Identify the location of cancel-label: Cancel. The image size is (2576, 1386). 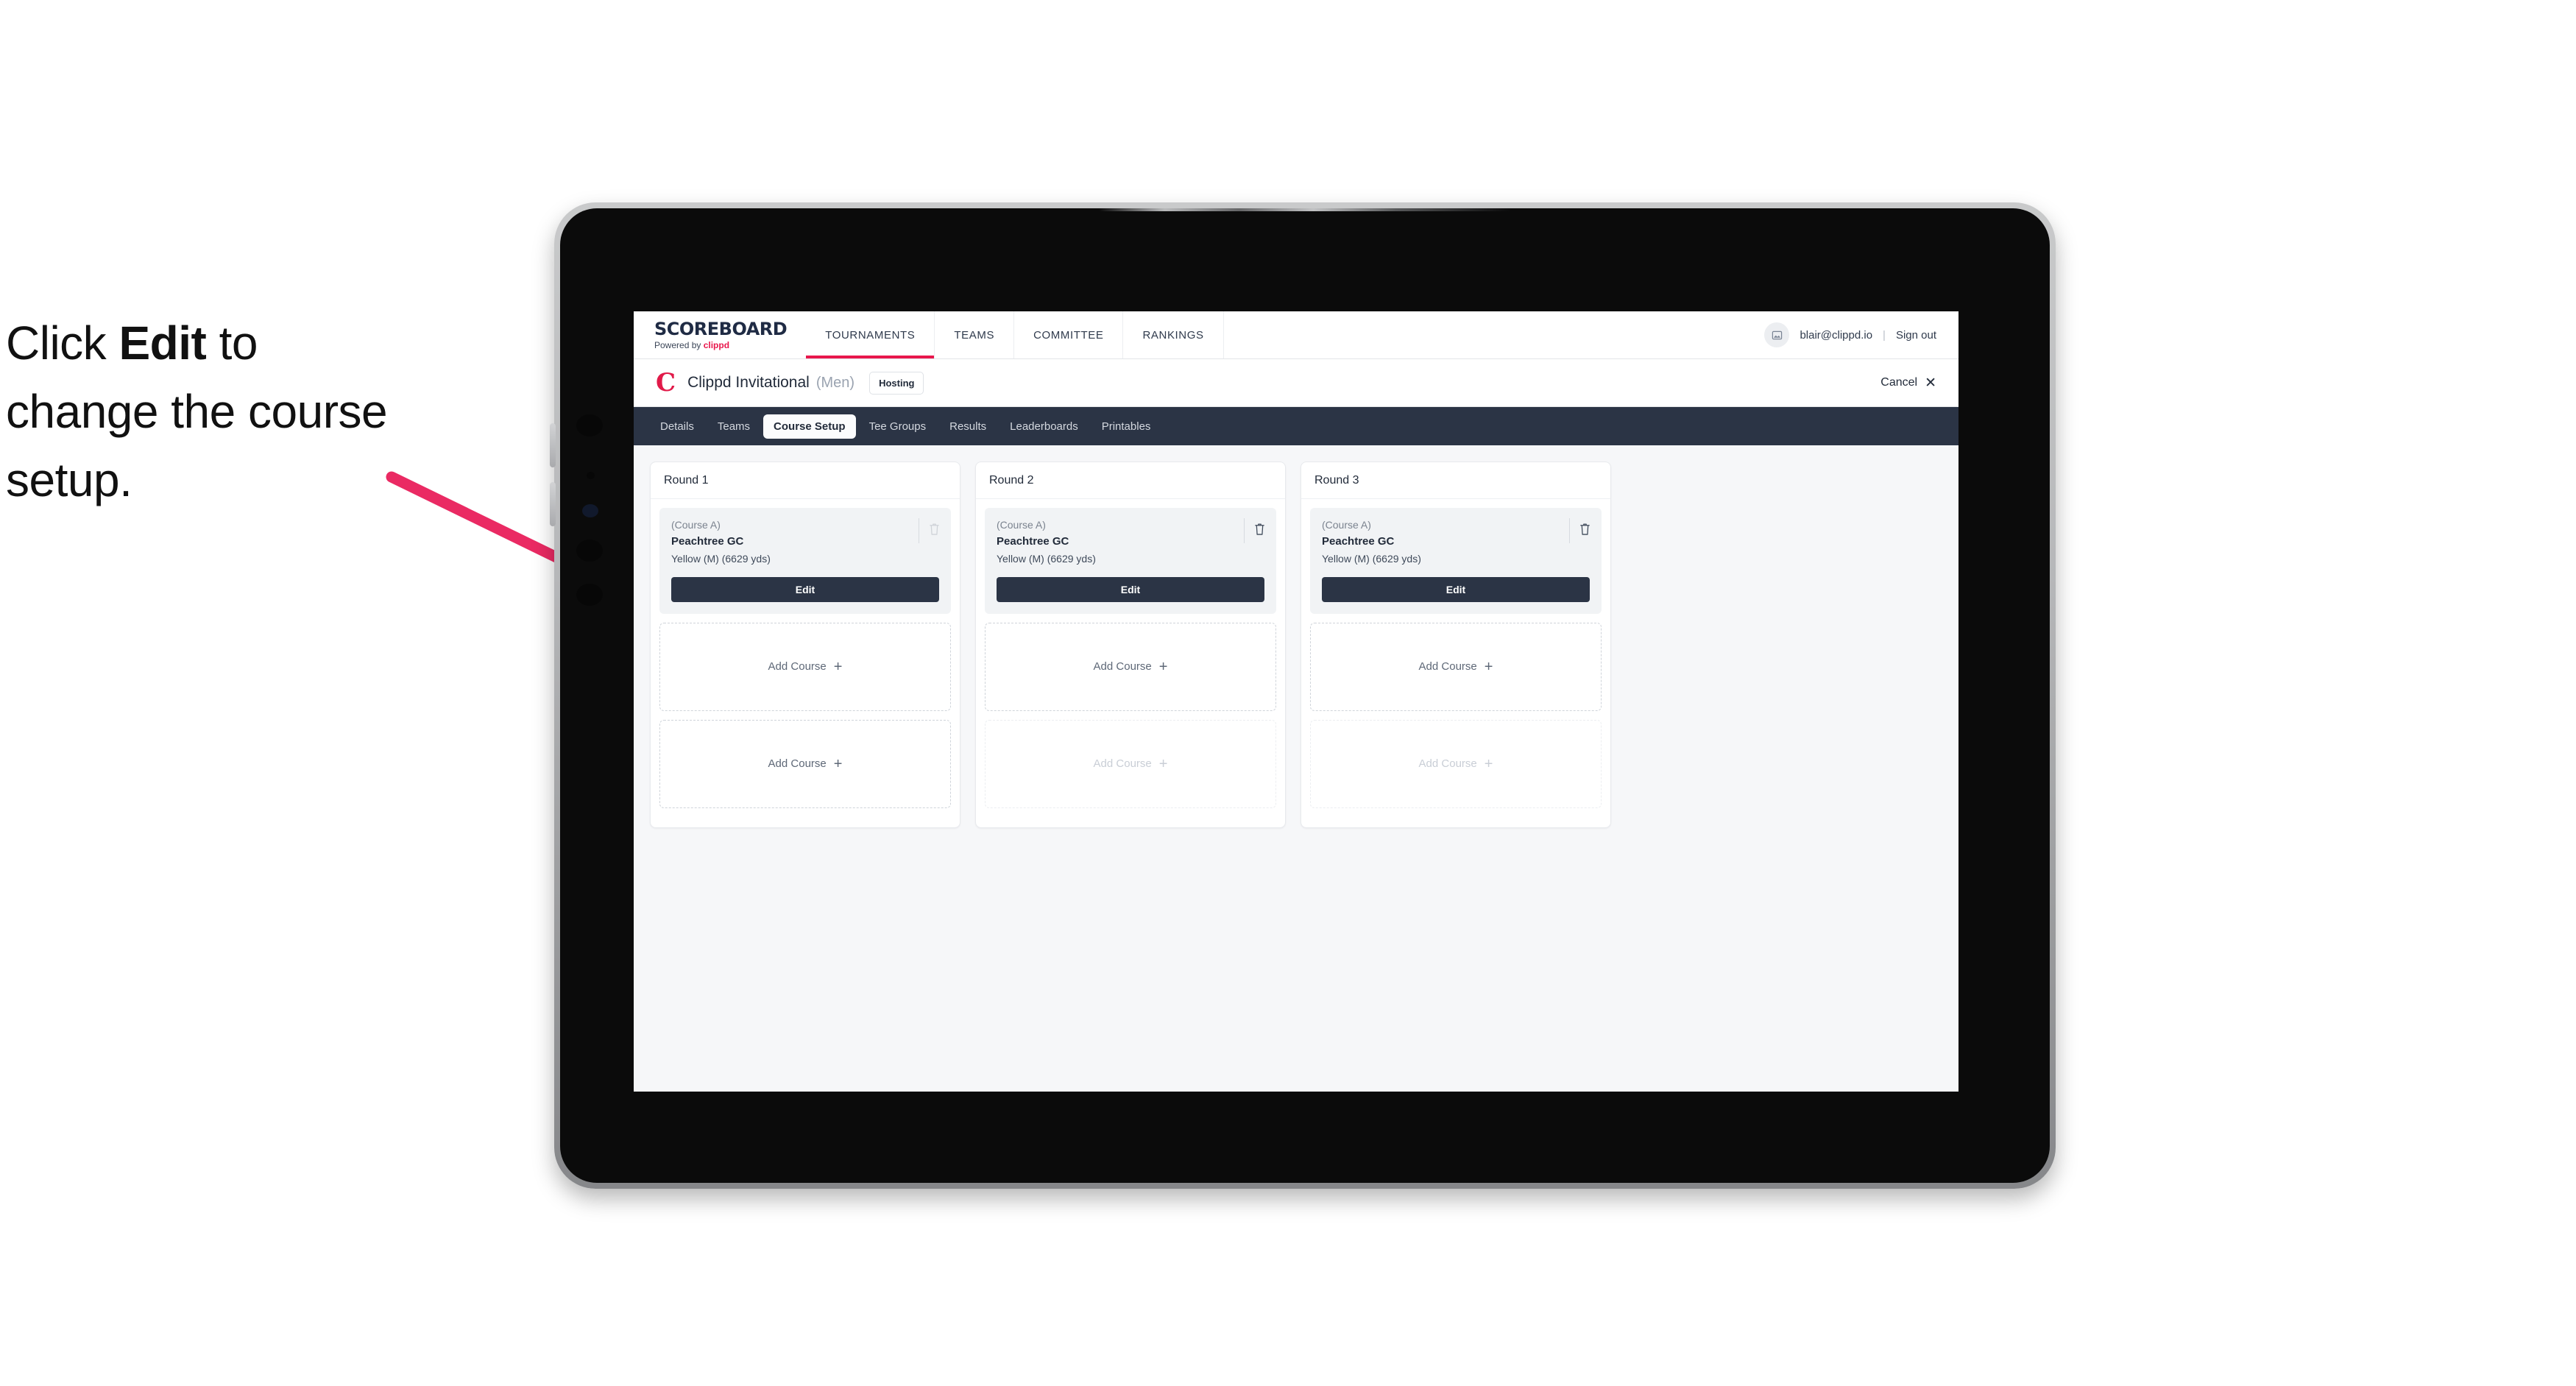
(1899, 382).